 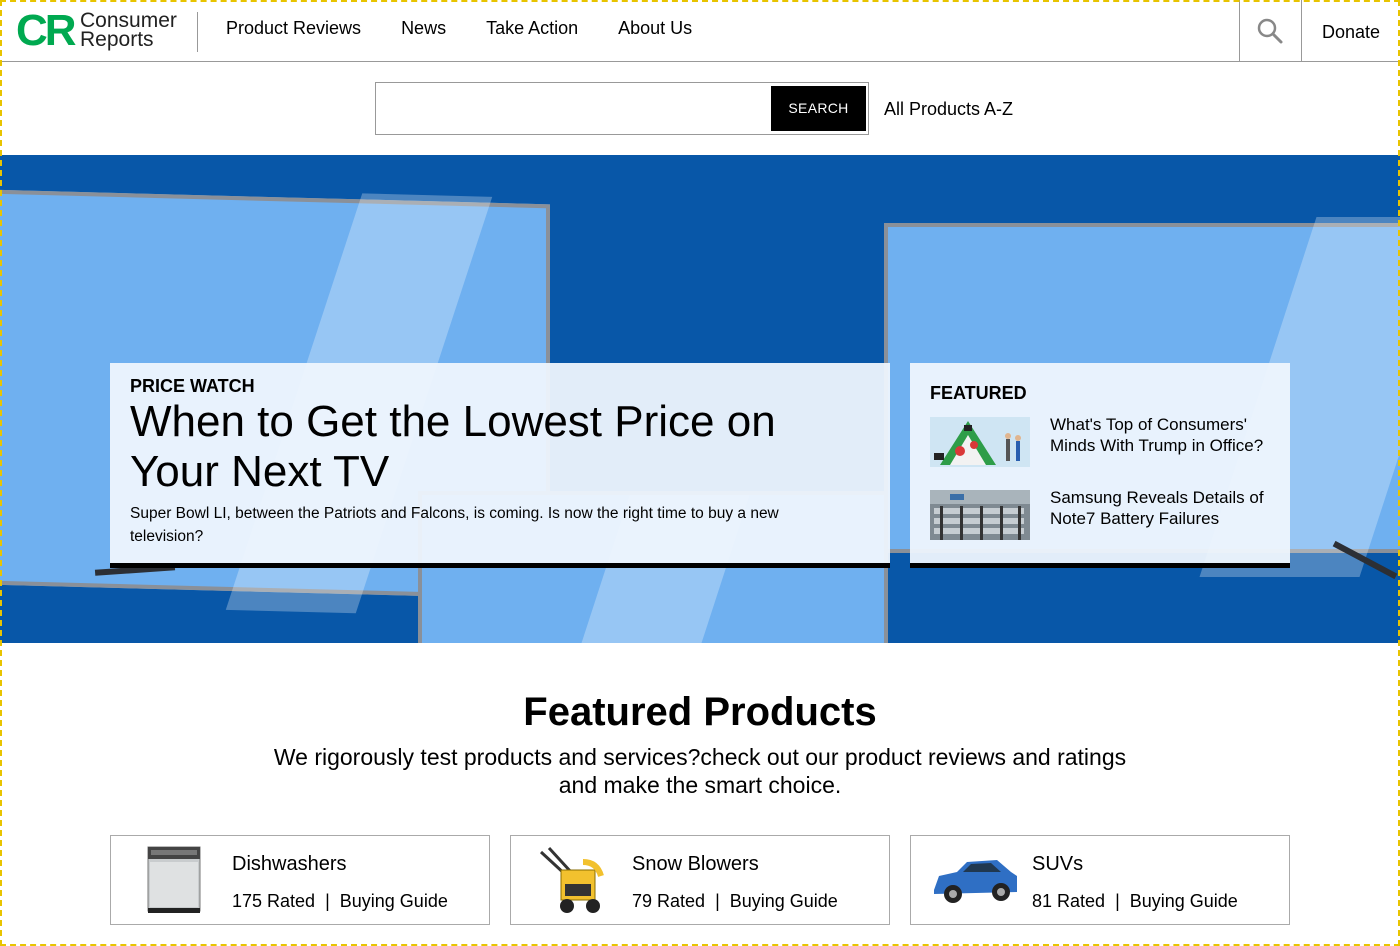 What do you see at coordinates (46, 30) in the screenshot?
I see `logo-mark: CR` at bounding box center [46, 30].